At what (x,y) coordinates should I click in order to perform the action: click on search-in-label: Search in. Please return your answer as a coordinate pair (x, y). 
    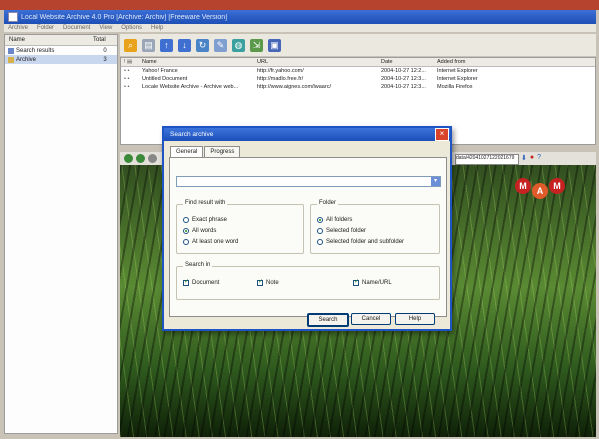
    Looking at the image, I should click on (198, 265).